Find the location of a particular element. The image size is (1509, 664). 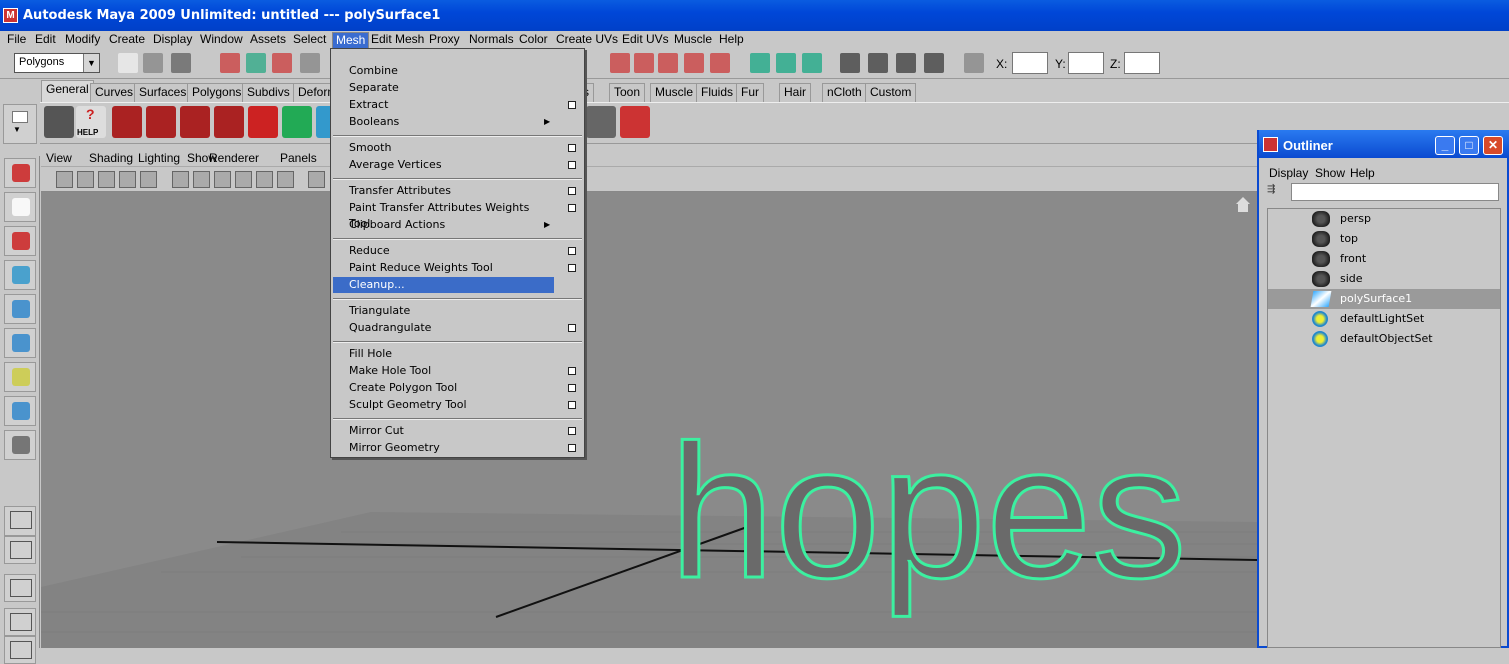

shelf-tab-general: General is located at coordinates (67, 91).